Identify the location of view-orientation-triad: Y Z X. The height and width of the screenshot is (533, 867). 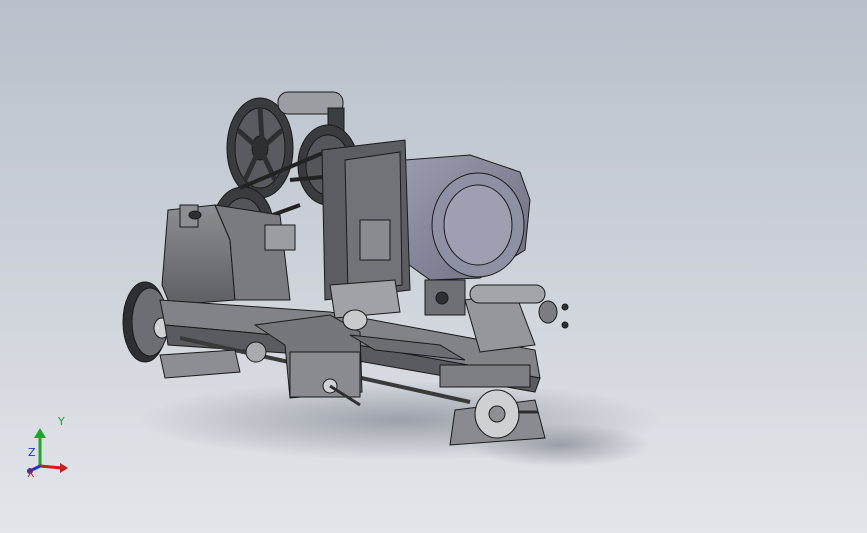
(49, 449).